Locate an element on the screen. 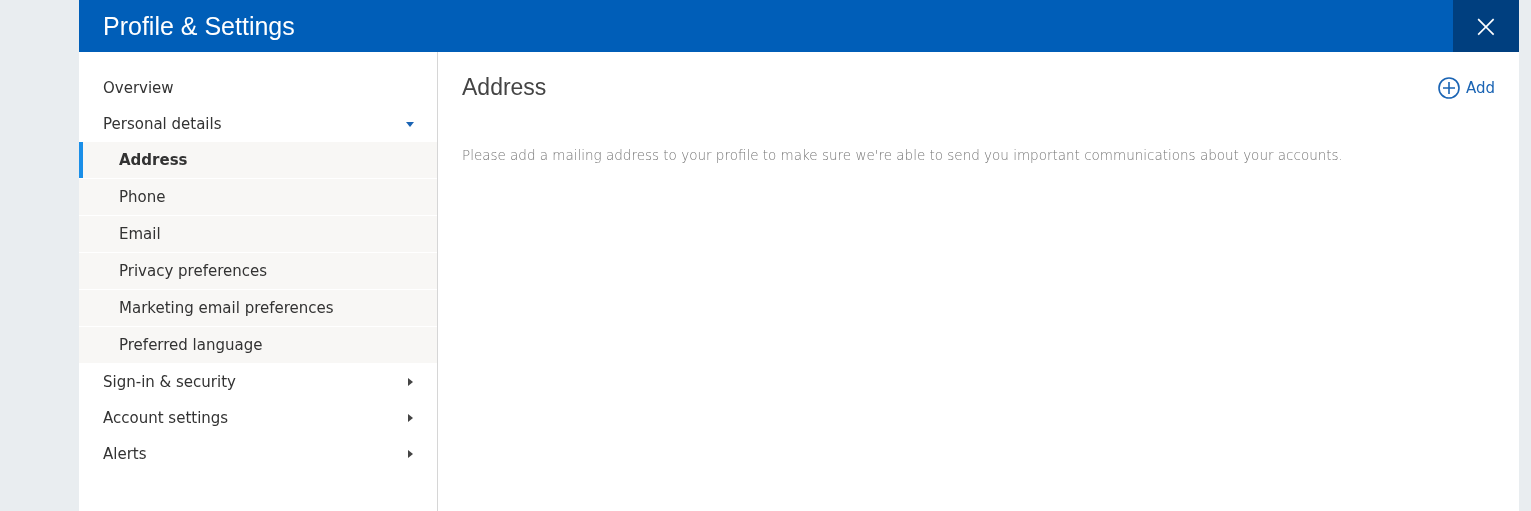  sidebar-item: Account settings is located at coordinates (258, 418).